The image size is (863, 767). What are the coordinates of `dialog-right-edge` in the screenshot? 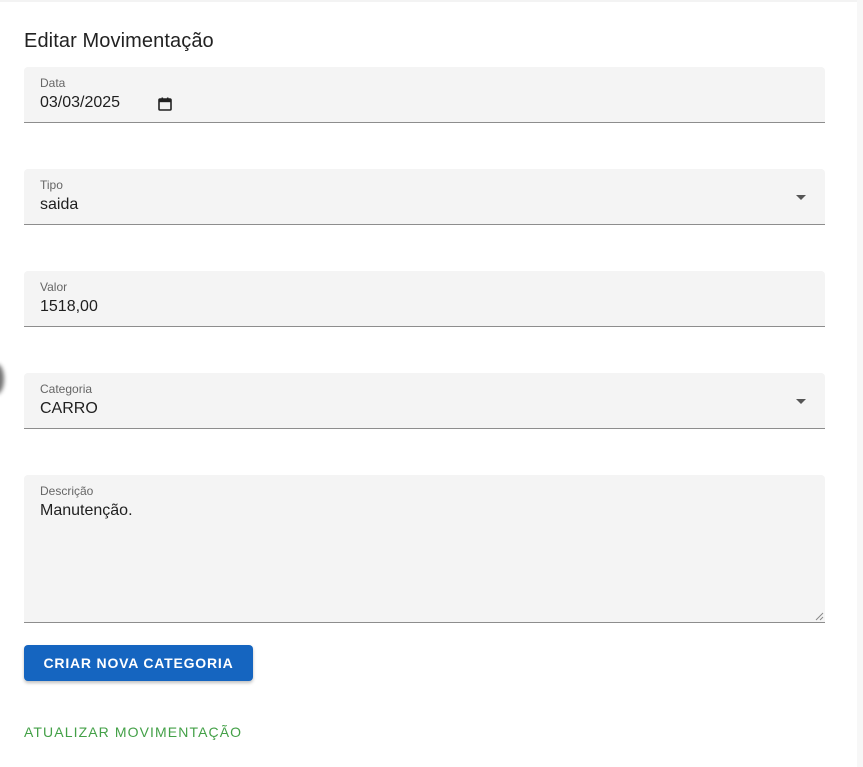 It's located at (860, 383).